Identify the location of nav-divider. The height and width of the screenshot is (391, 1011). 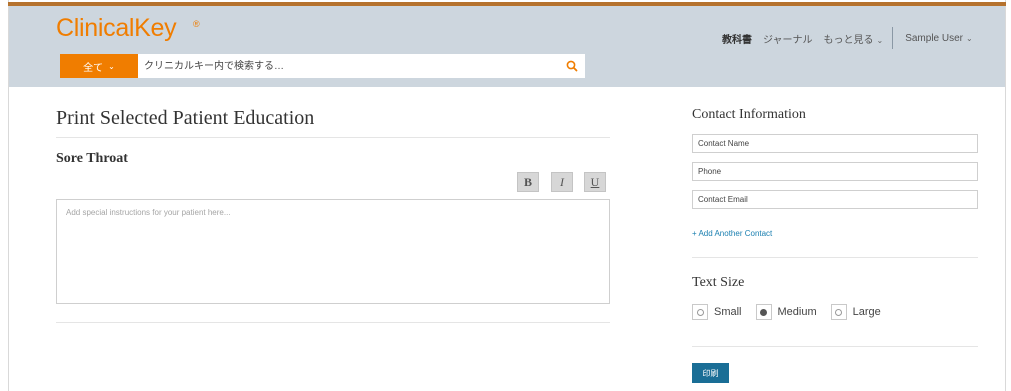
(893, 38).